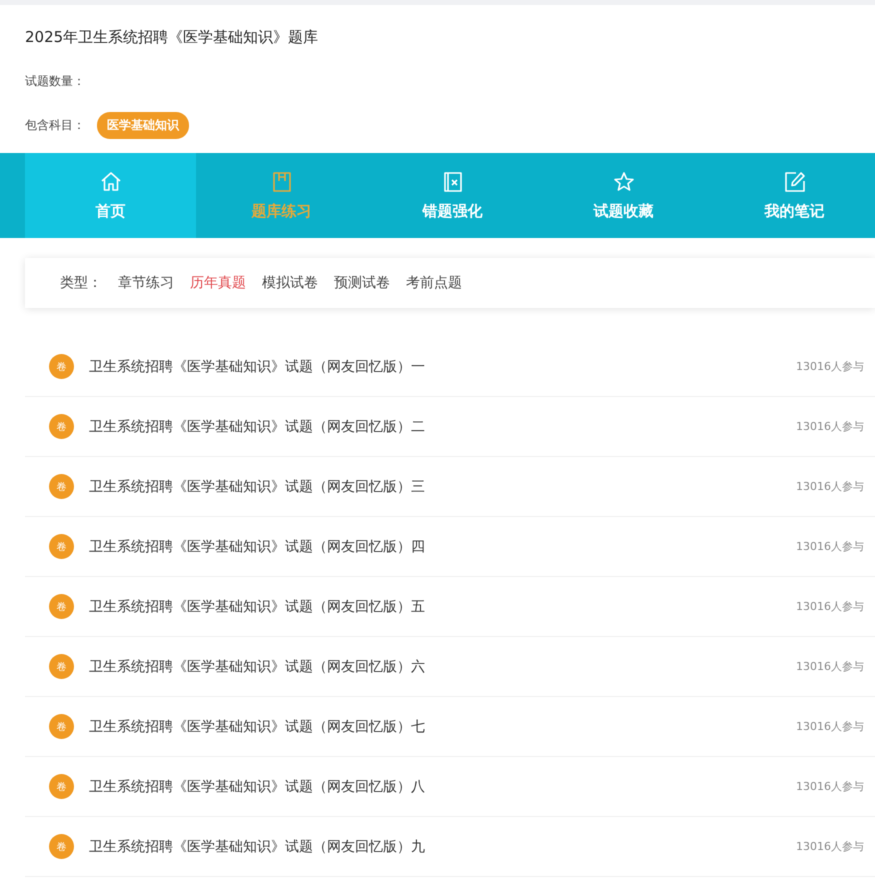  I want to click on type-option: 历年真题, so click(218, 283).